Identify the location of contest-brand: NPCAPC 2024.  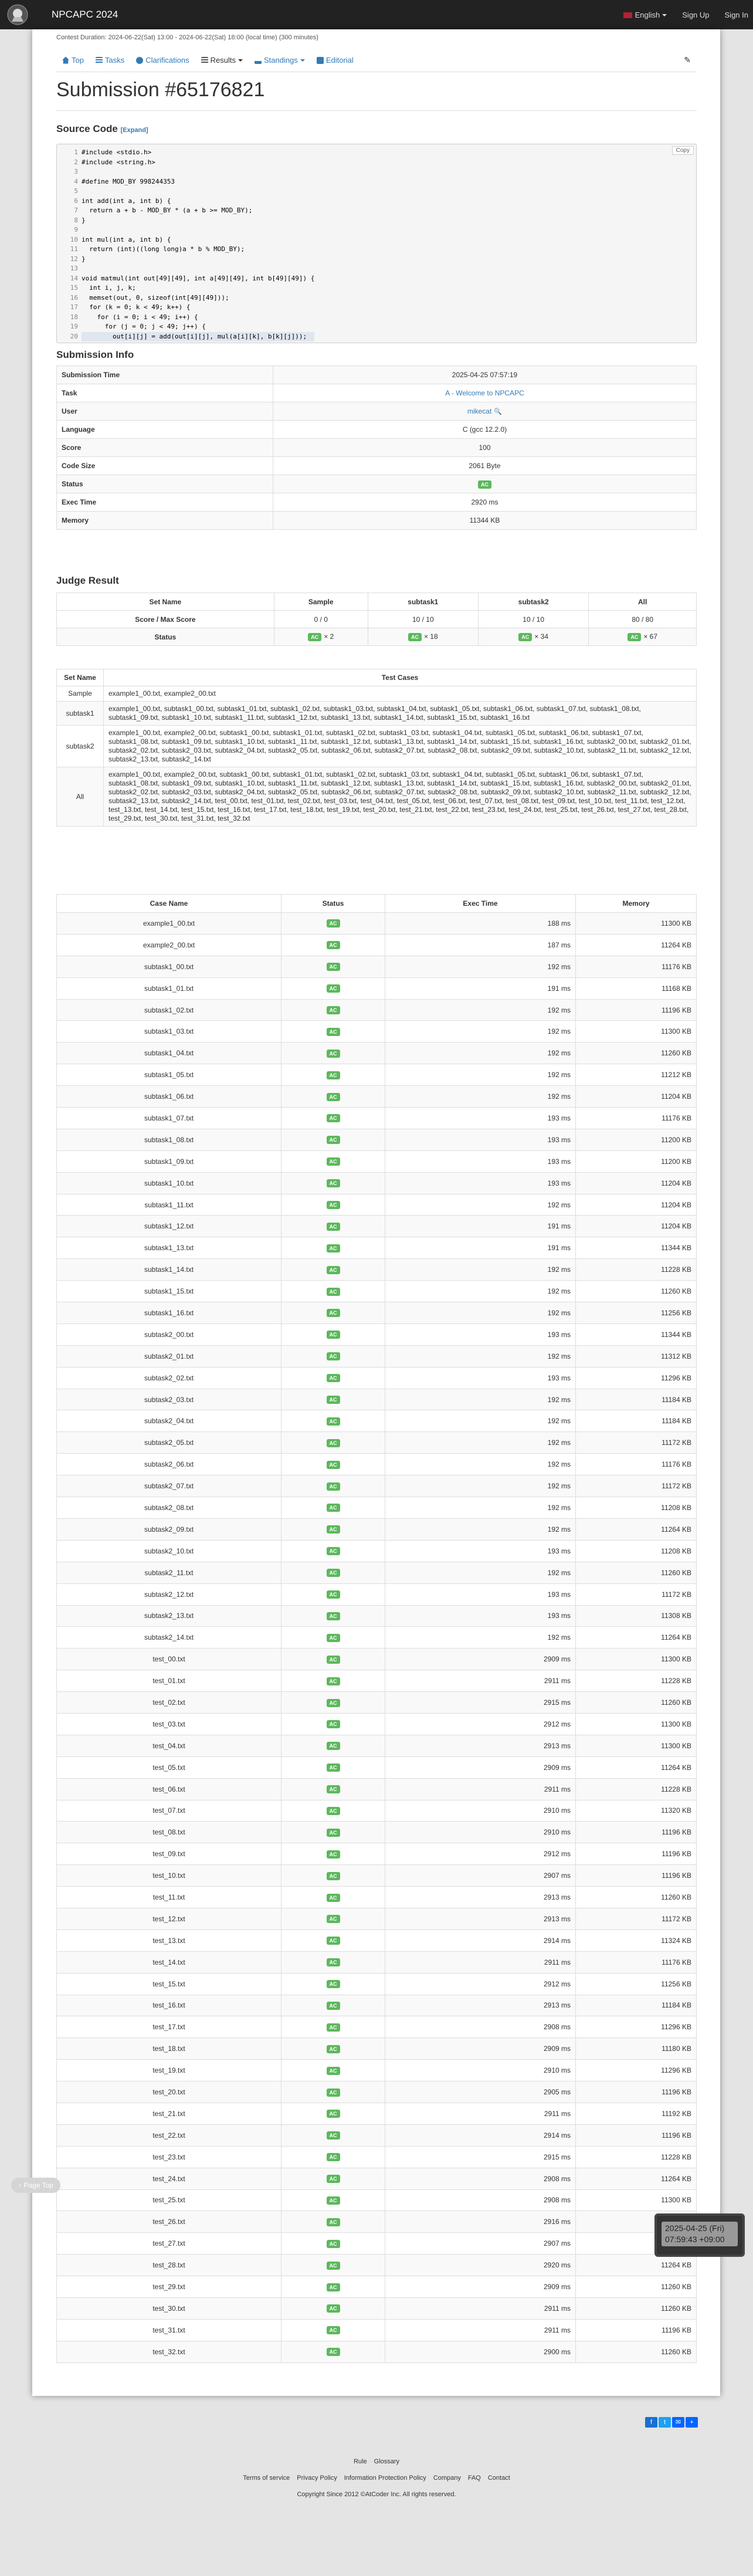
(85, 15).